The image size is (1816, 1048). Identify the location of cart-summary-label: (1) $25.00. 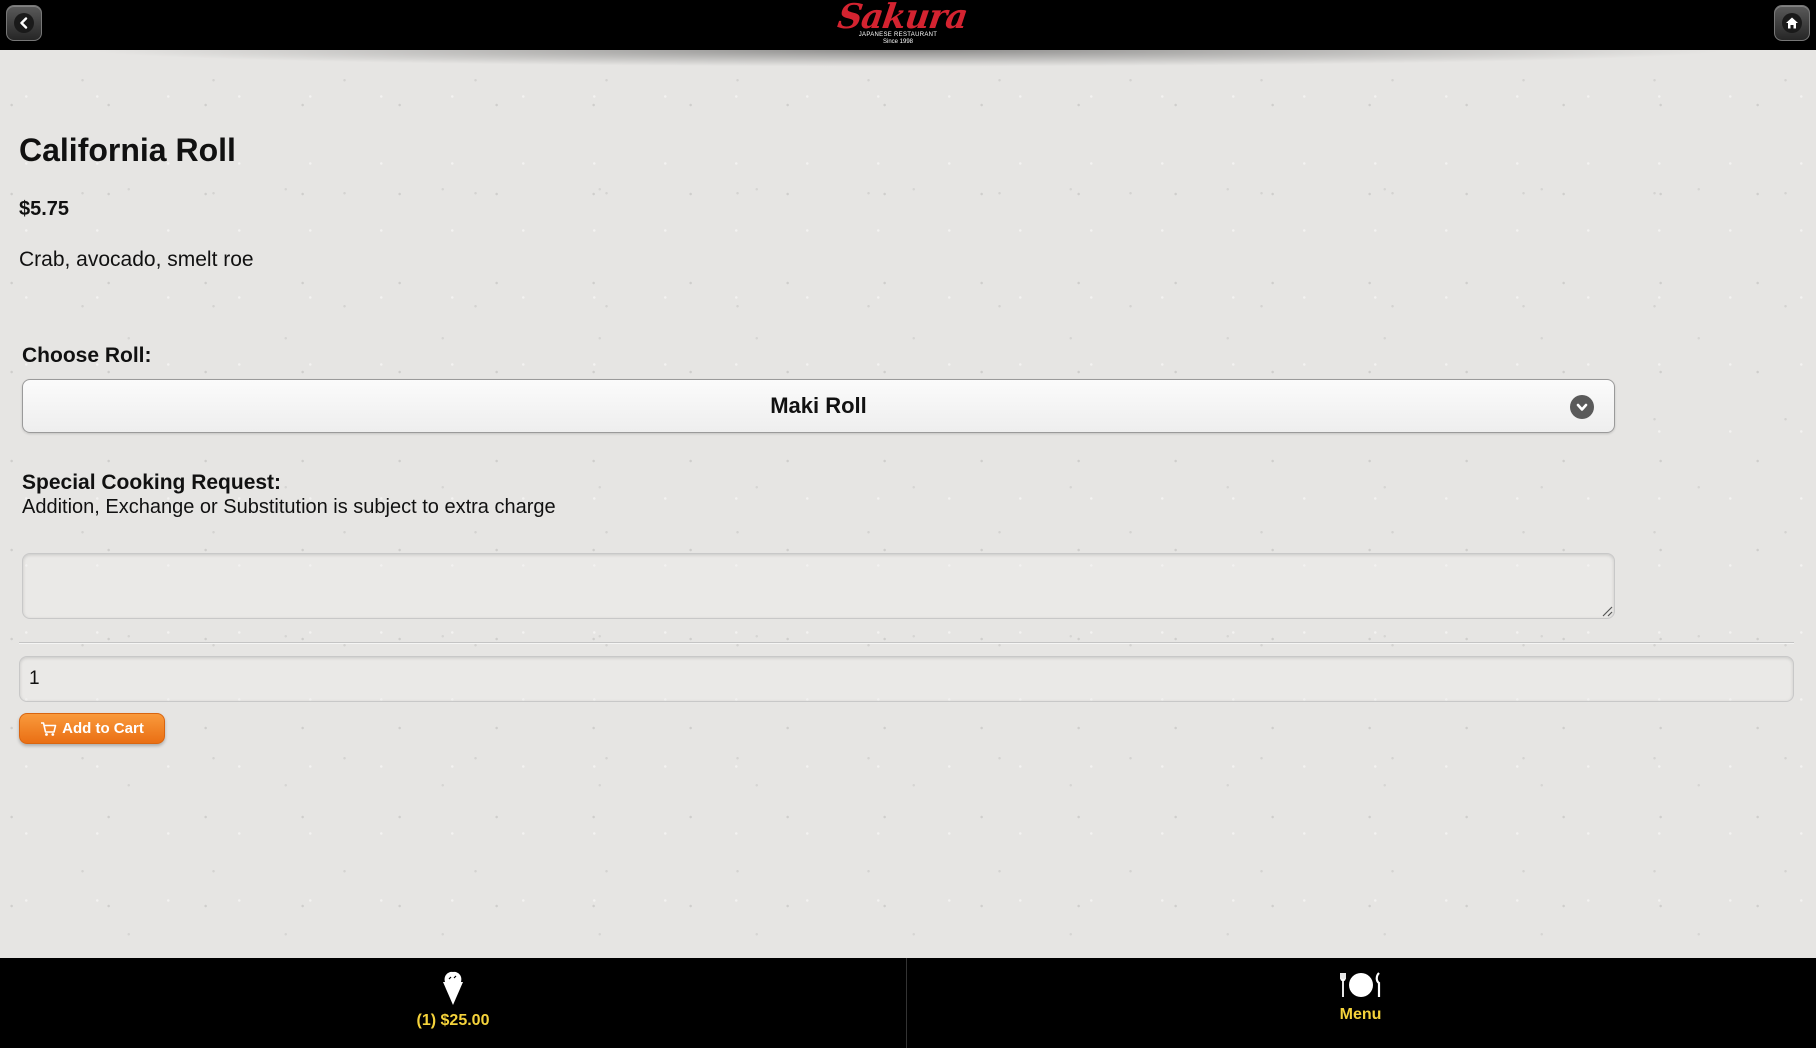
(453, 1020).